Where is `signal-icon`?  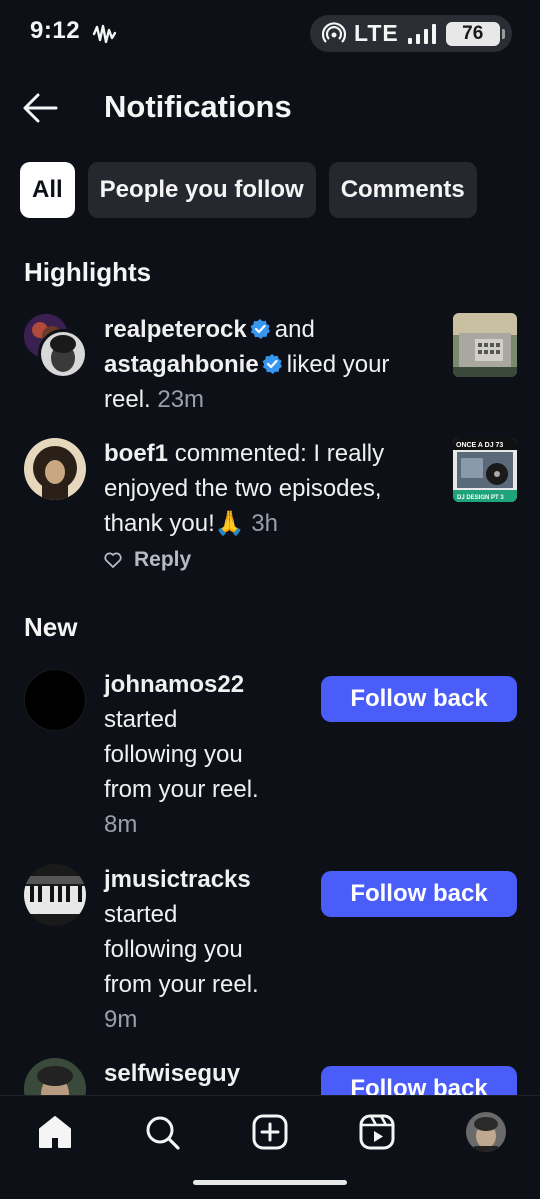
signal-icon is located at coordinates (421, 33).